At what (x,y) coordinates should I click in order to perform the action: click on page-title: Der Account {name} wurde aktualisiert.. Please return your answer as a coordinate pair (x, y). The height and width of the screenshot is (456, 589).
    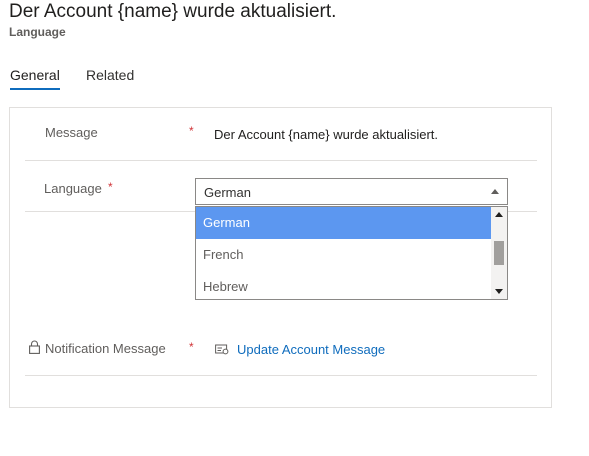
    Looking at the image, I should click on (173, 11).